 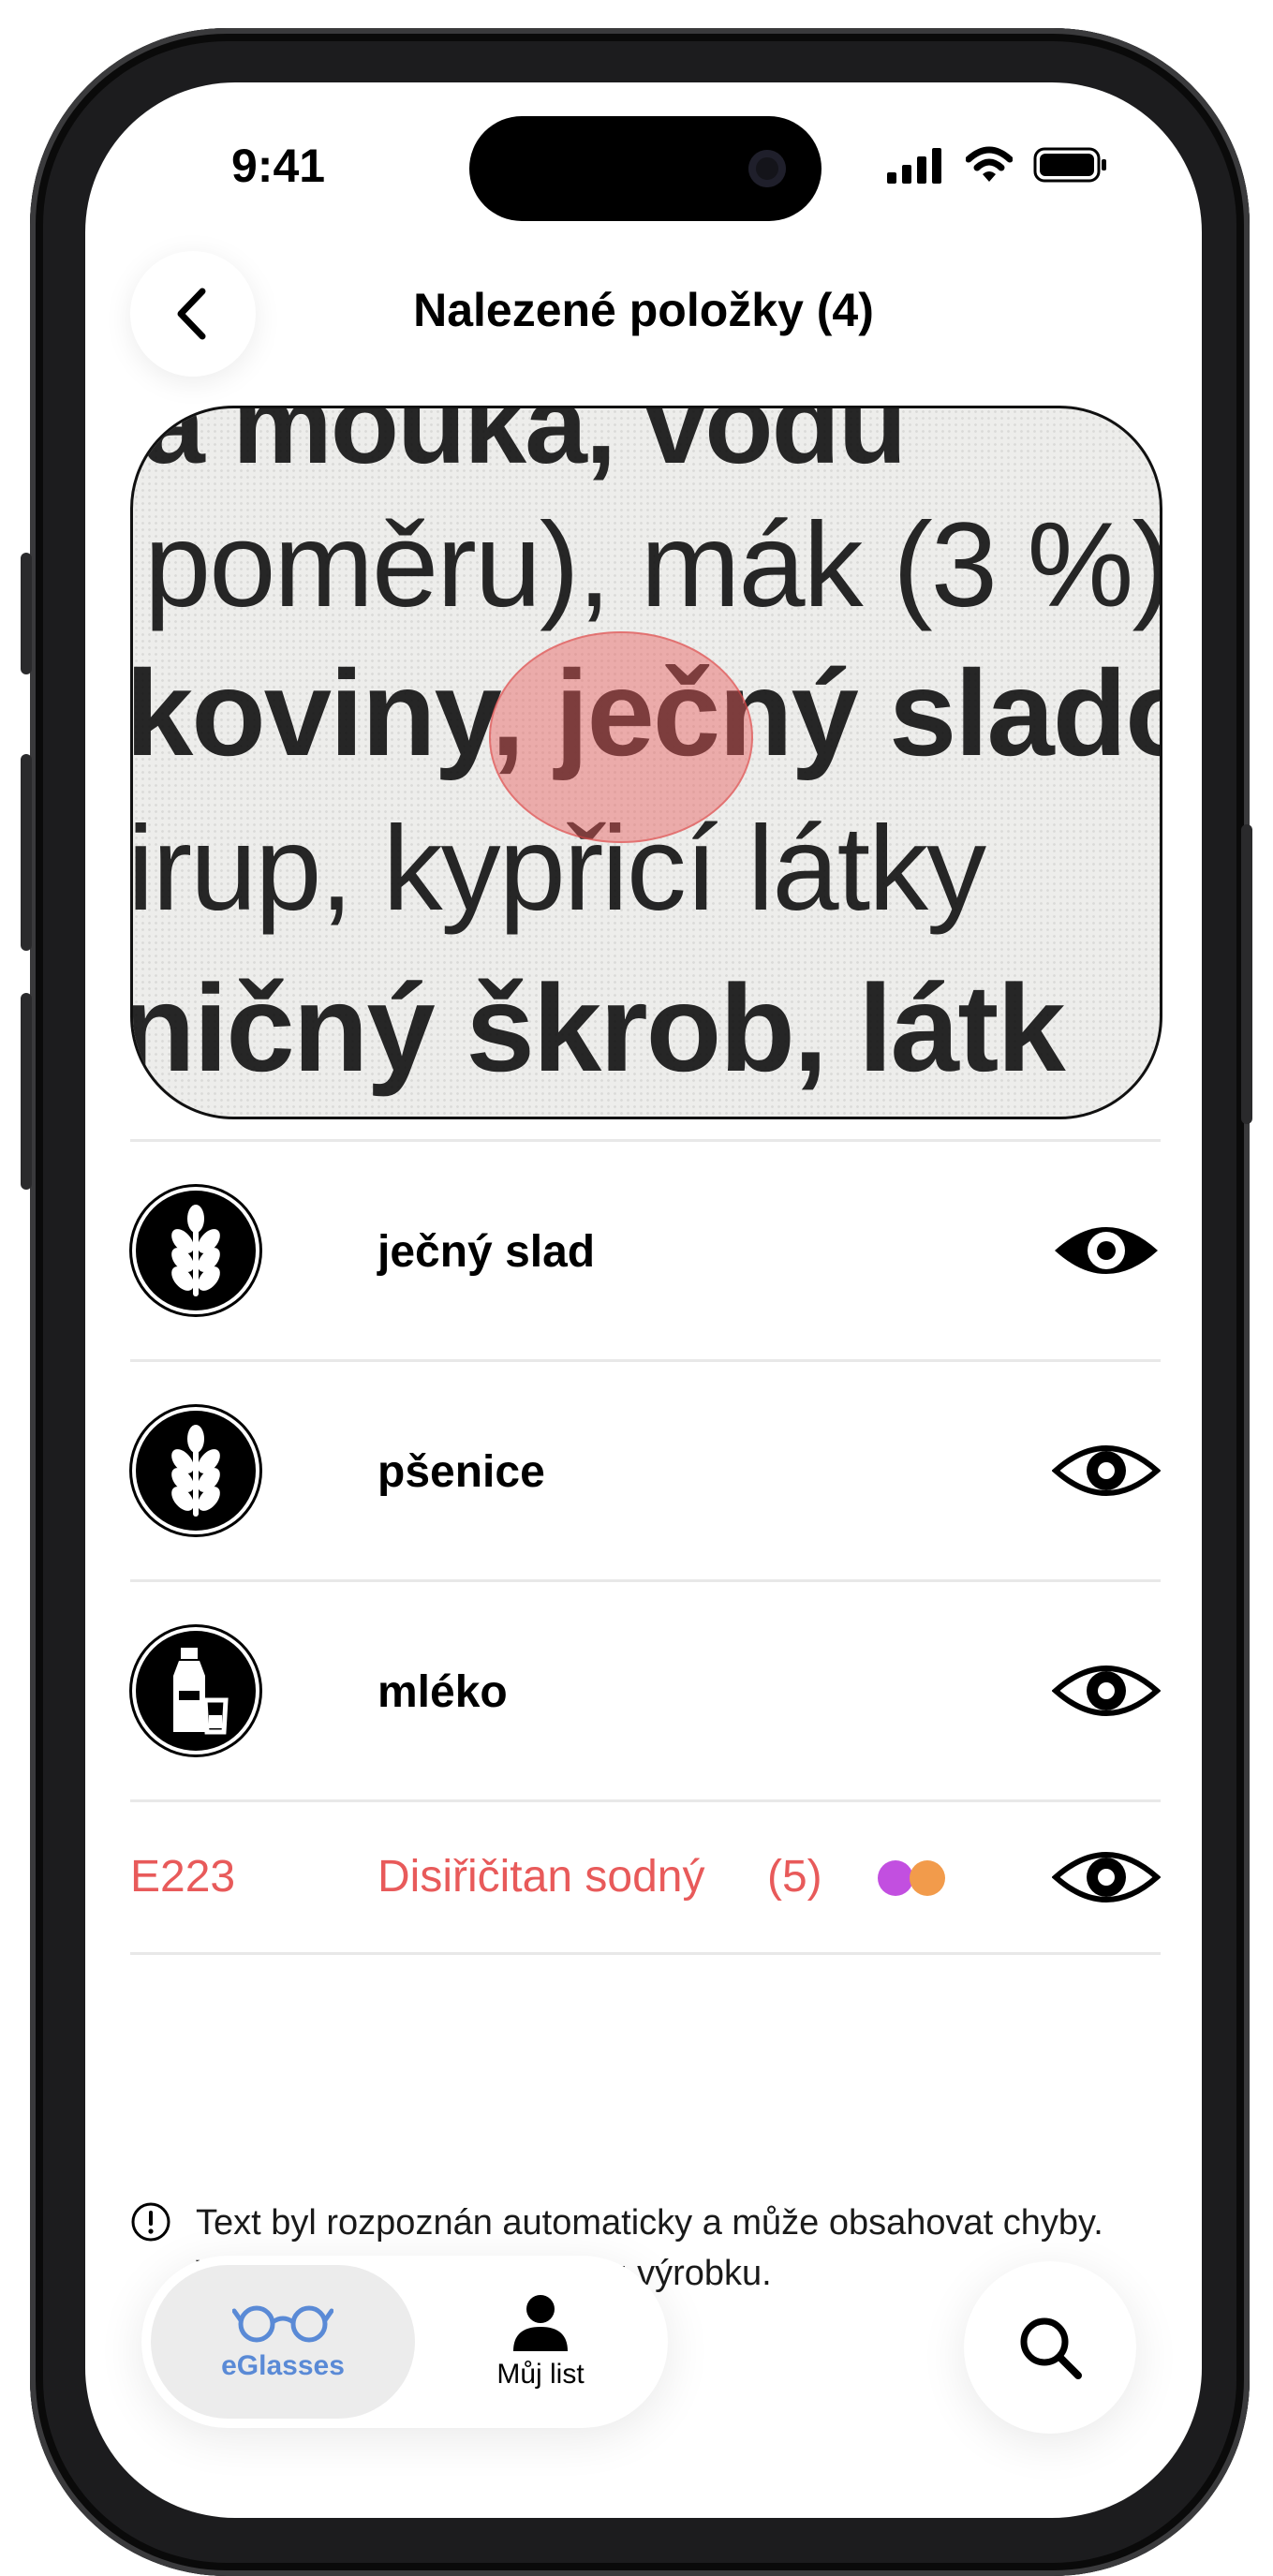 I want to click on tab-eglasses: eGlasses, so click(x=283, y=2342).